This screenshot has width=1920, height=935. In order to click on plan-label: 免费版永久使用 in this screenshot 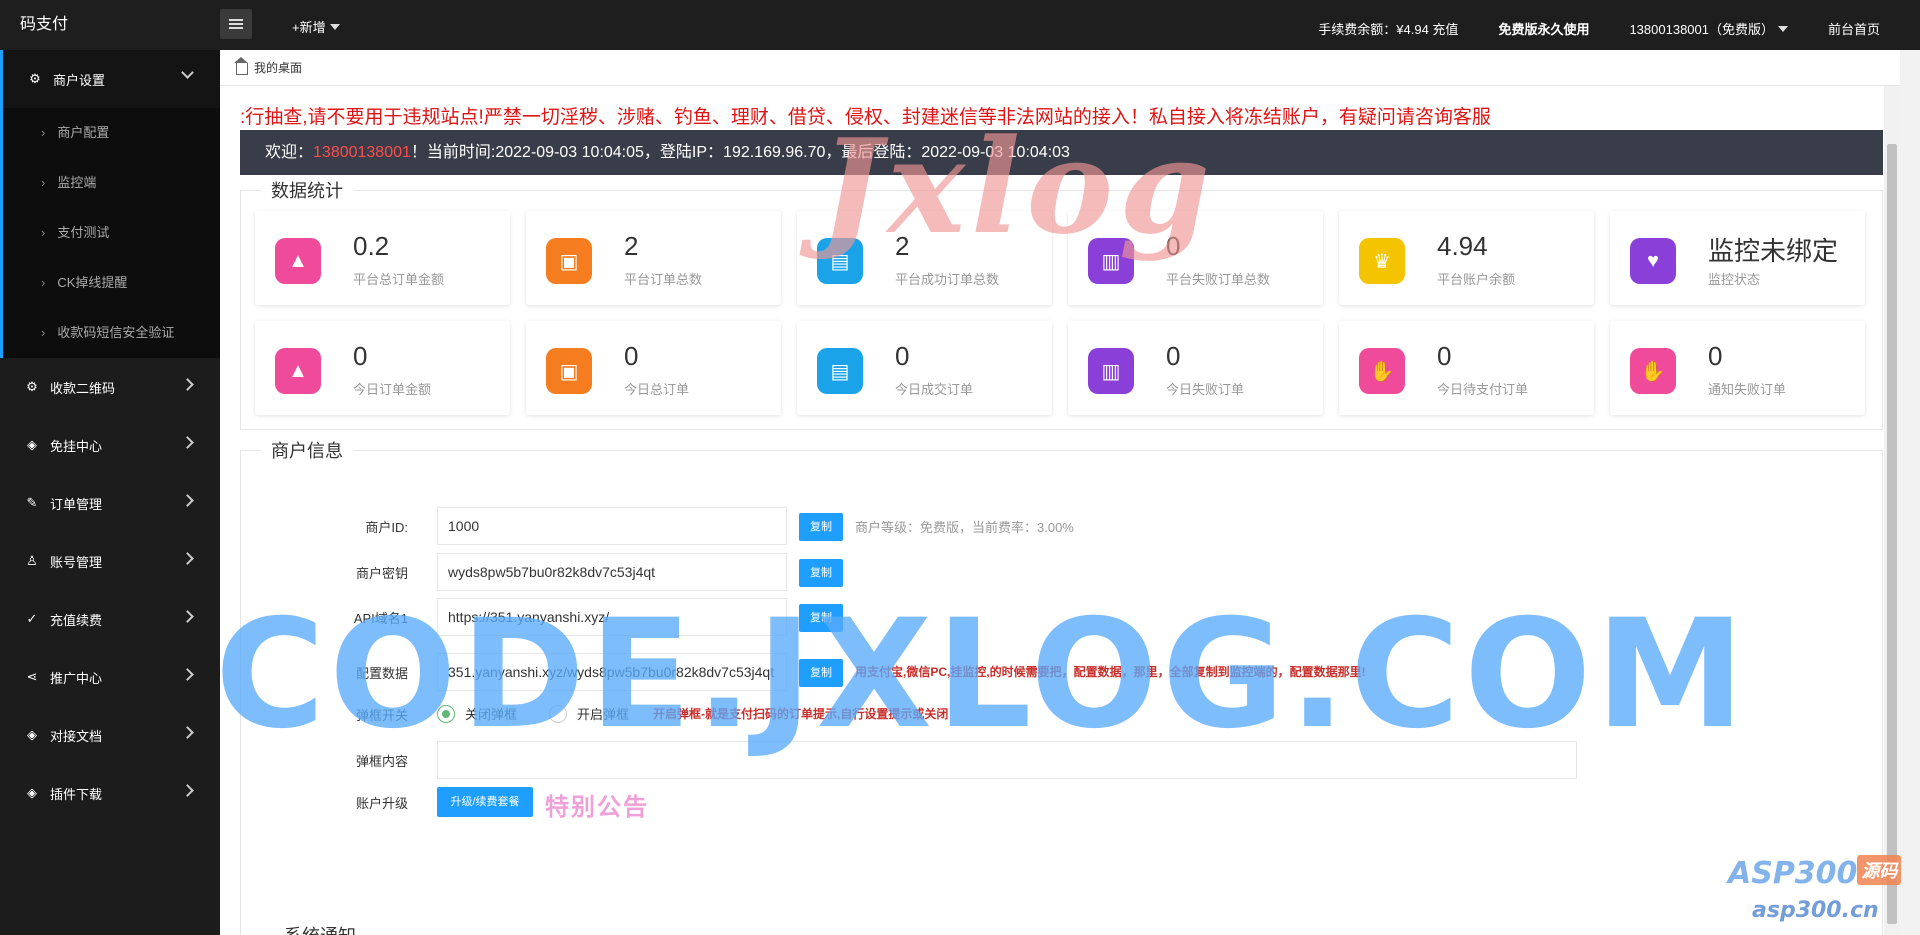, I will do `click(1543, 28)`.